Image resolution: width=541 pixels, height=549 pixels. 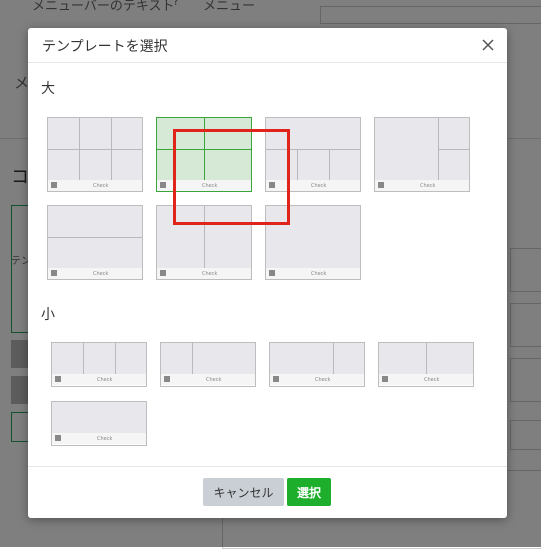 What do you see at coordinates (48, 89) in the screenshot?
I see `large-section-label: 大` at bounding box center [48, 89].